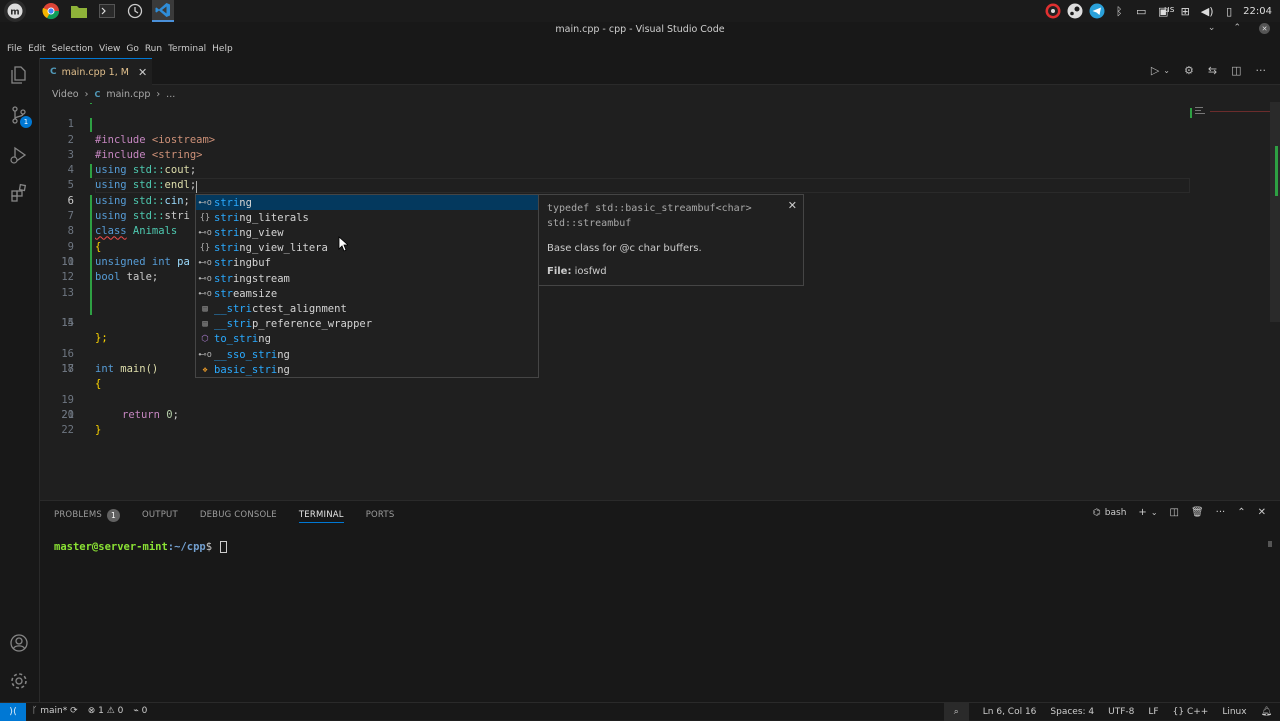 The image size is (1280, 721). What do you see at coordinates (1116, 513) in the screenshot?
I see `shell-name: bash` at bounding box center [1116, 513].